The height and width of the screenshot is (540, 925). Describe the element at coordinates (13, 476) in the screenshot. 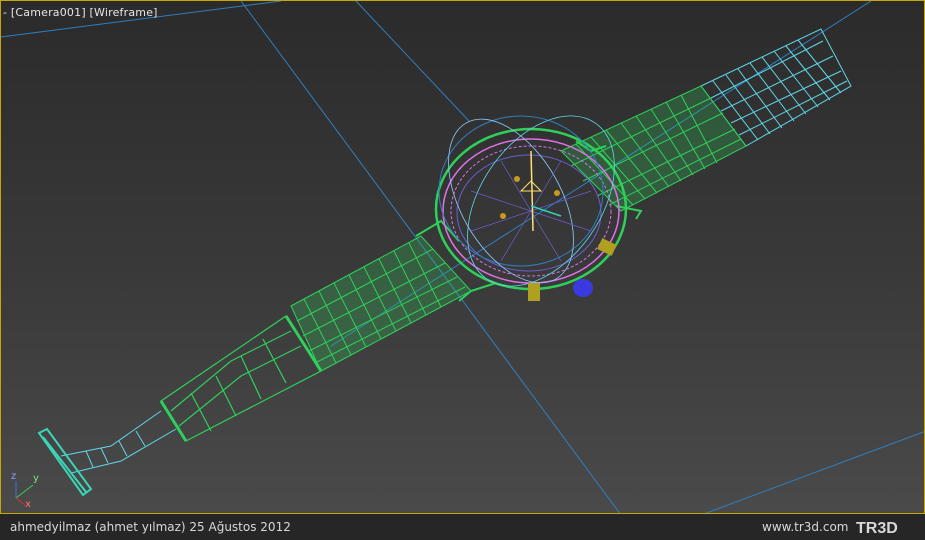

I see `axis-z-label: z` at that location.